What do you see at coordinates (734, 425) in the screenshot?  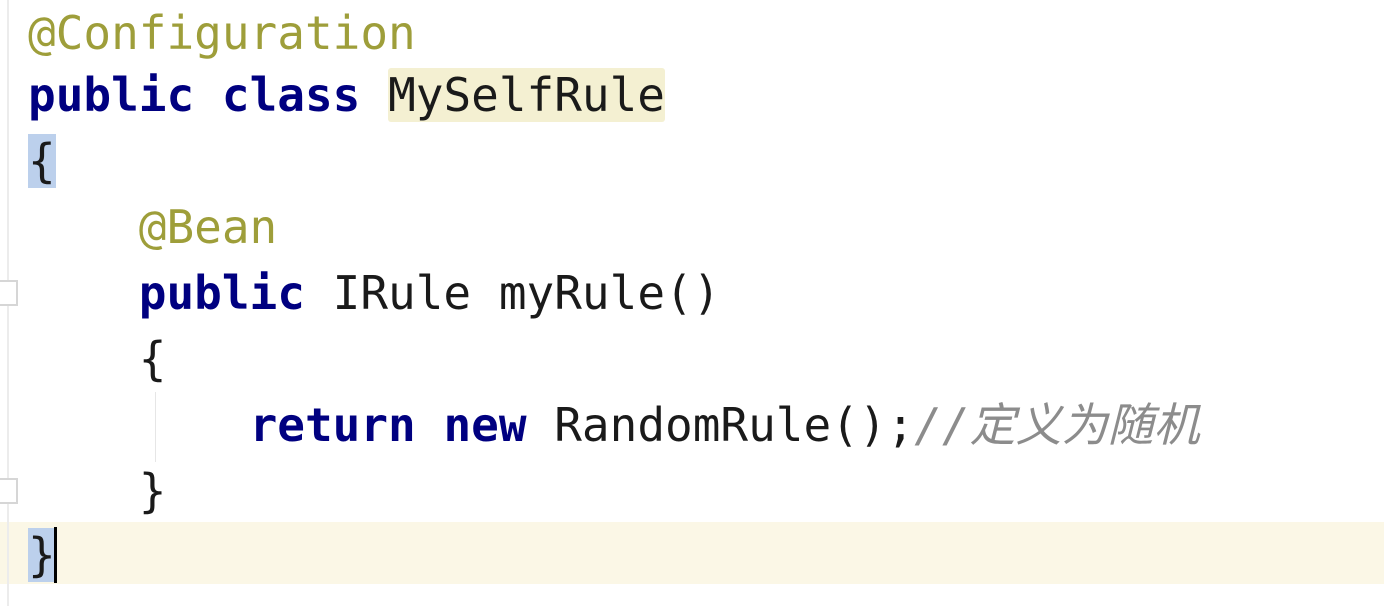 I see `constructor-call: RandomRule();` at bounding box center [734, 425].